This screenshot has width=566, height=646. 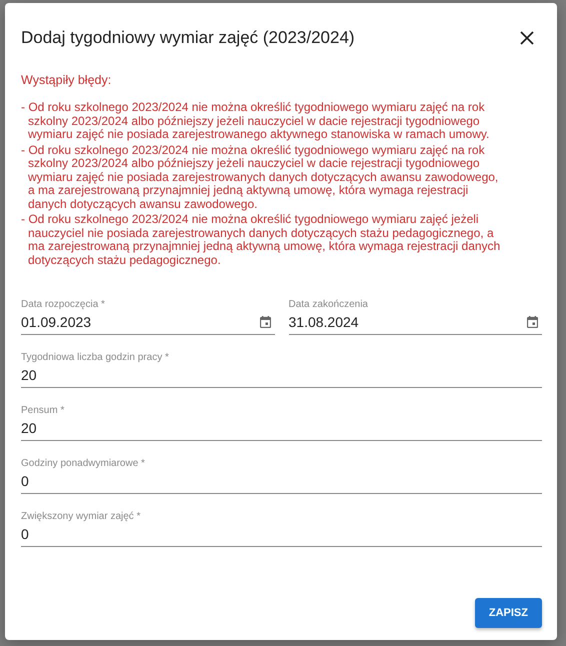 I want to click on input-field: Pensum * 20, so click(x=281, y=423).